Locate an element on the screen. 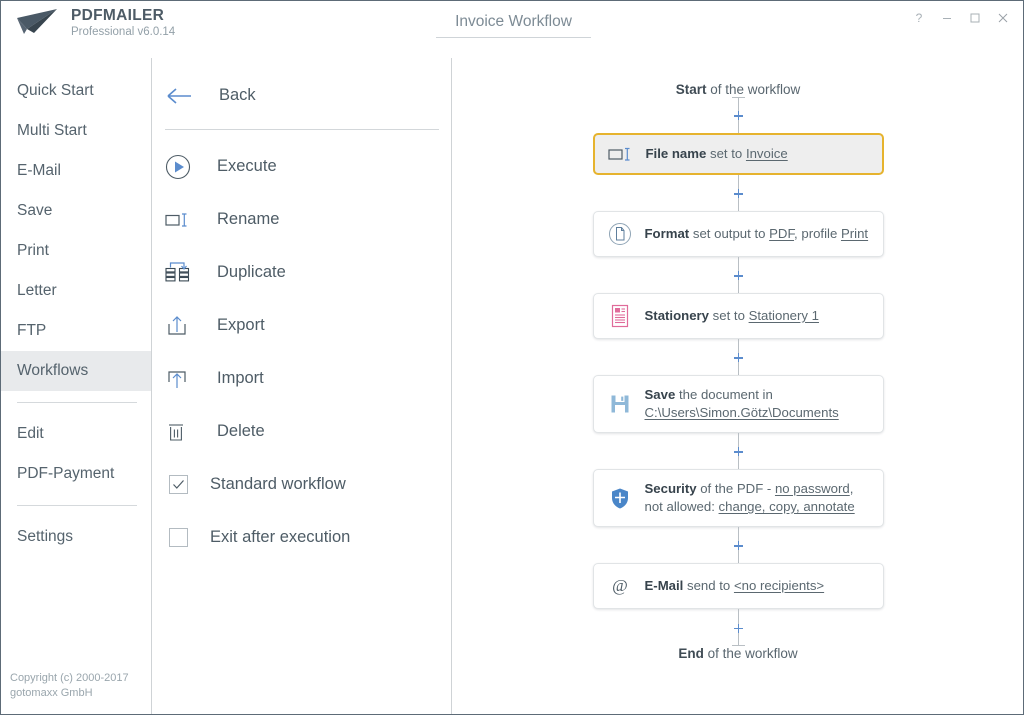  step-link: PDF is located at coordinates (781, 233).